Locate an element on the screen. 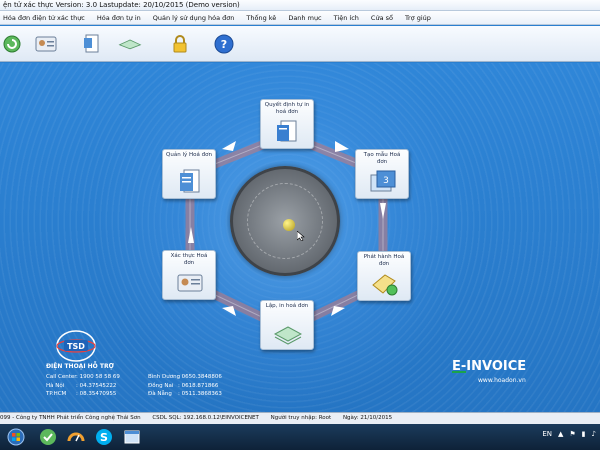 The image size is (600, 450). support-value: : 04.37545222 is located at coordinates (96, 385).